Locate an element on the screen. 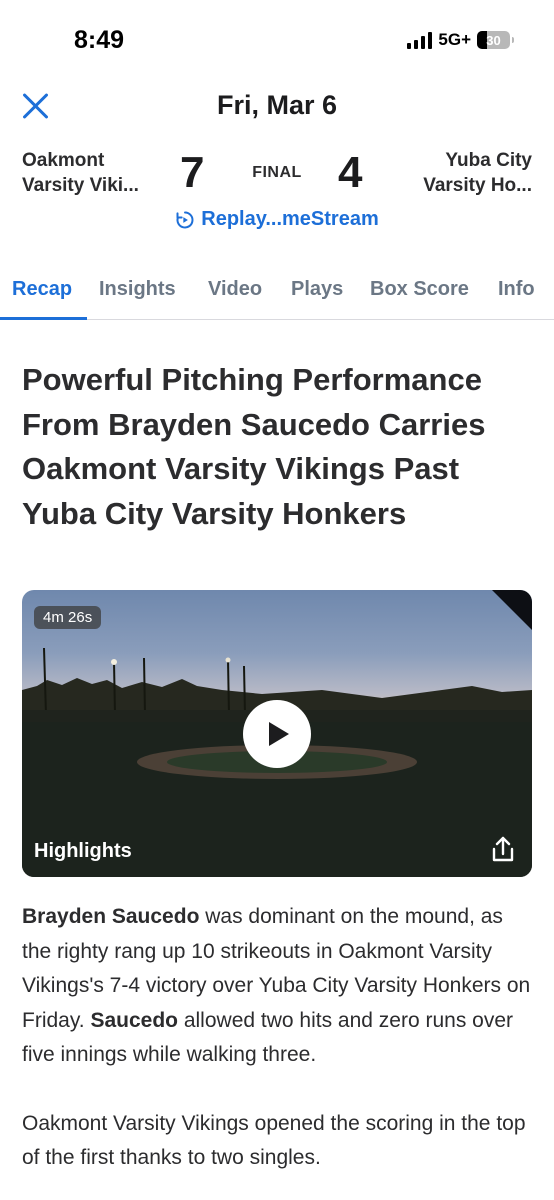 Image resolution: width=554 pixels, height=1200 pixels. tab-video: Video is located at coordinates (235, 289).